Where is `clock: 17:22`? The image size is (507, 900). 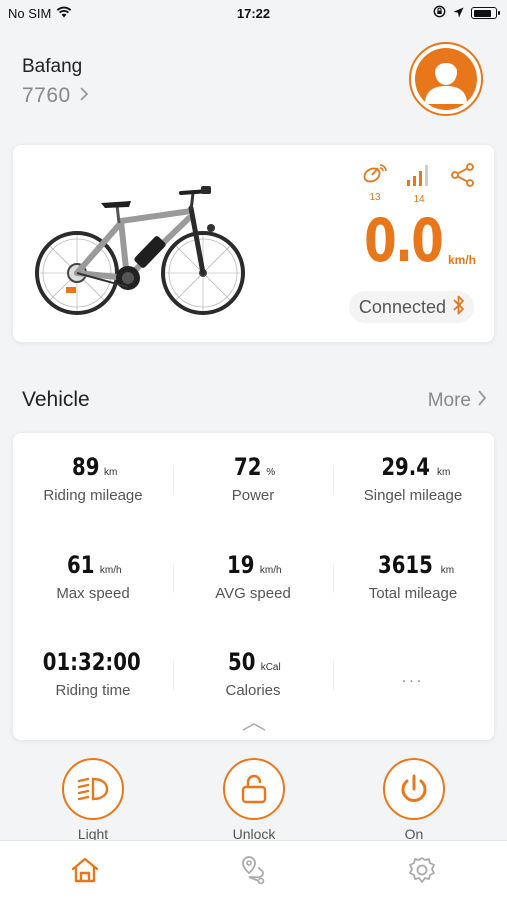 clock: 17:22 is located at coordinates (253, 13).